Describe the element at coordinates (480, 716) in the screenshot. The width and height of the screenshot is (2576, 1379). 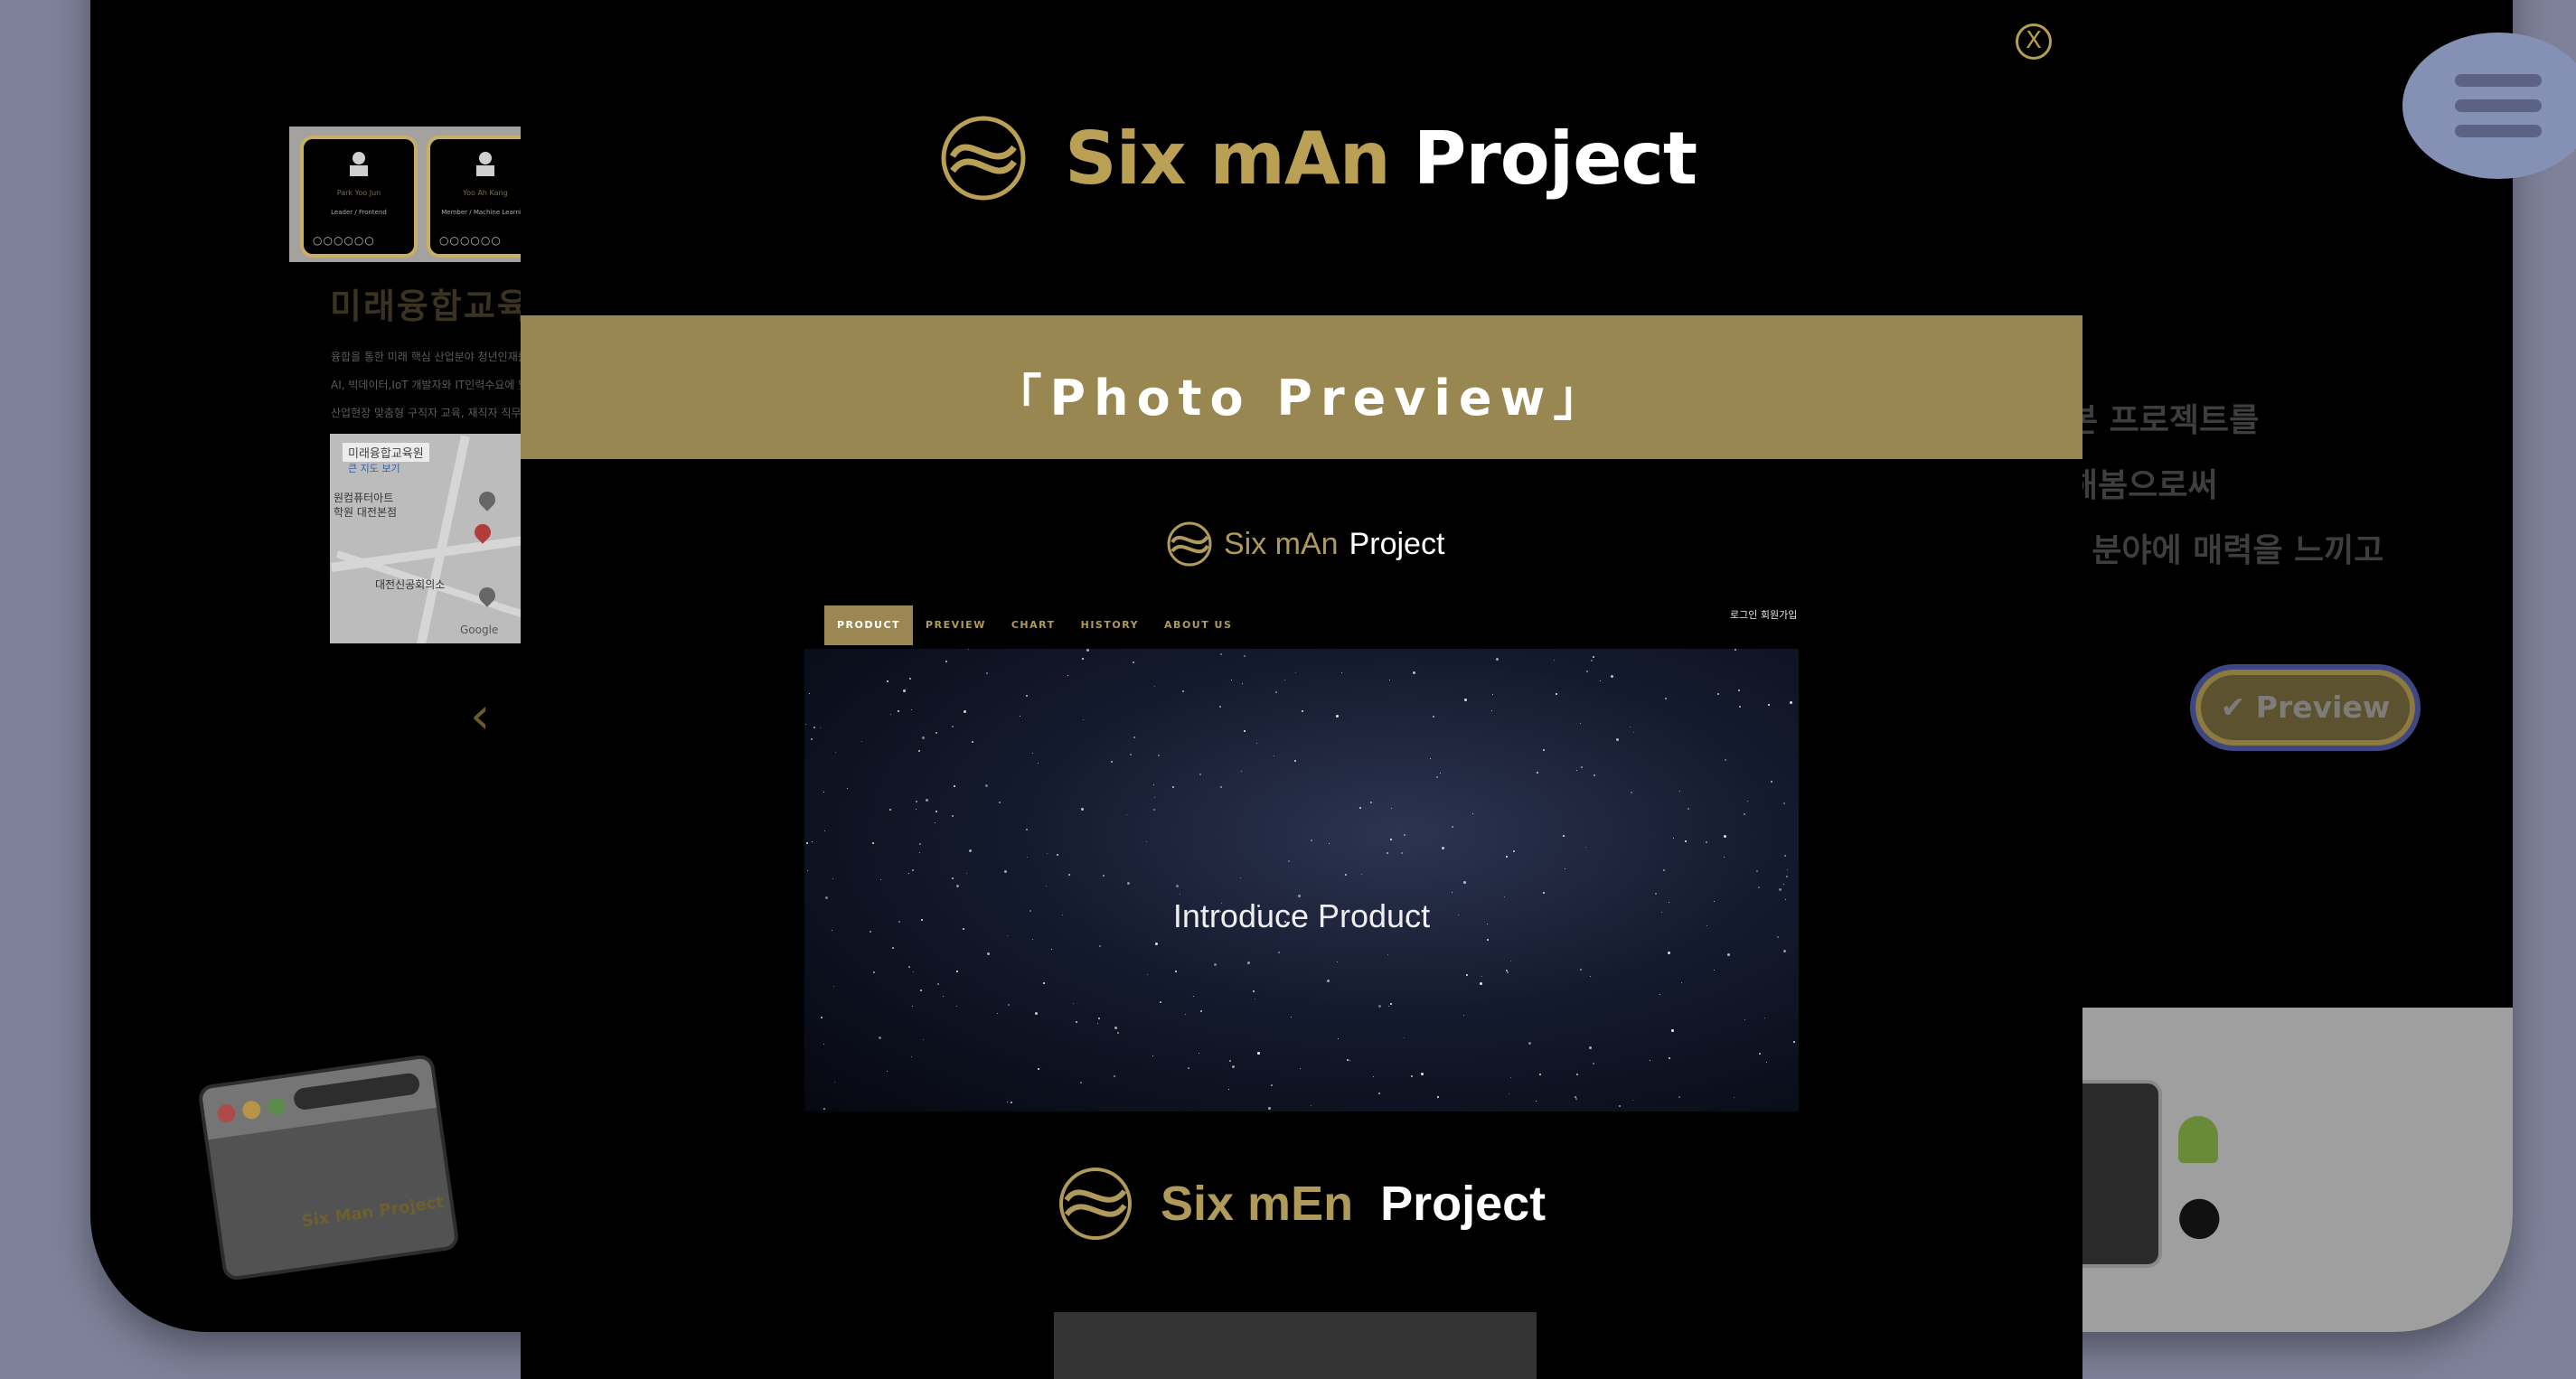
I see `carousel-prev-icon: ‹` at that location.